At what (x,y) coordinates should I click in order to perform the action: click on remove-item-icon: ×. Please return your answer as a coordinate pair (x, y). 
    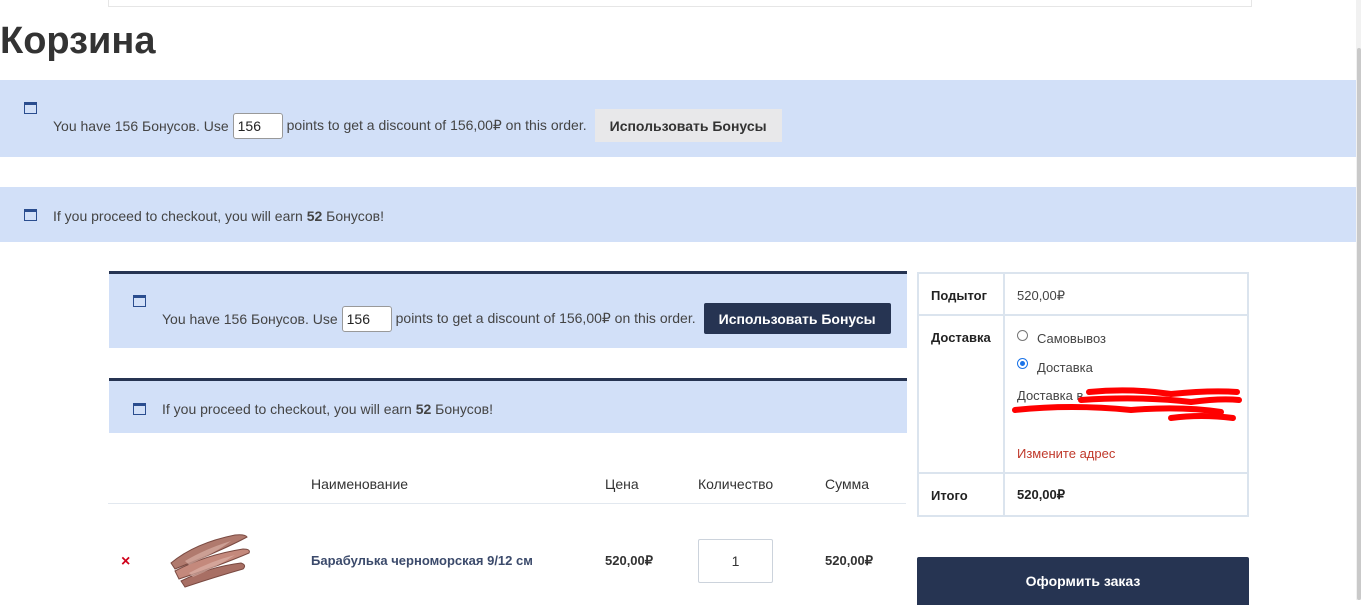
    Looking at the image, I should click on (125, 562).